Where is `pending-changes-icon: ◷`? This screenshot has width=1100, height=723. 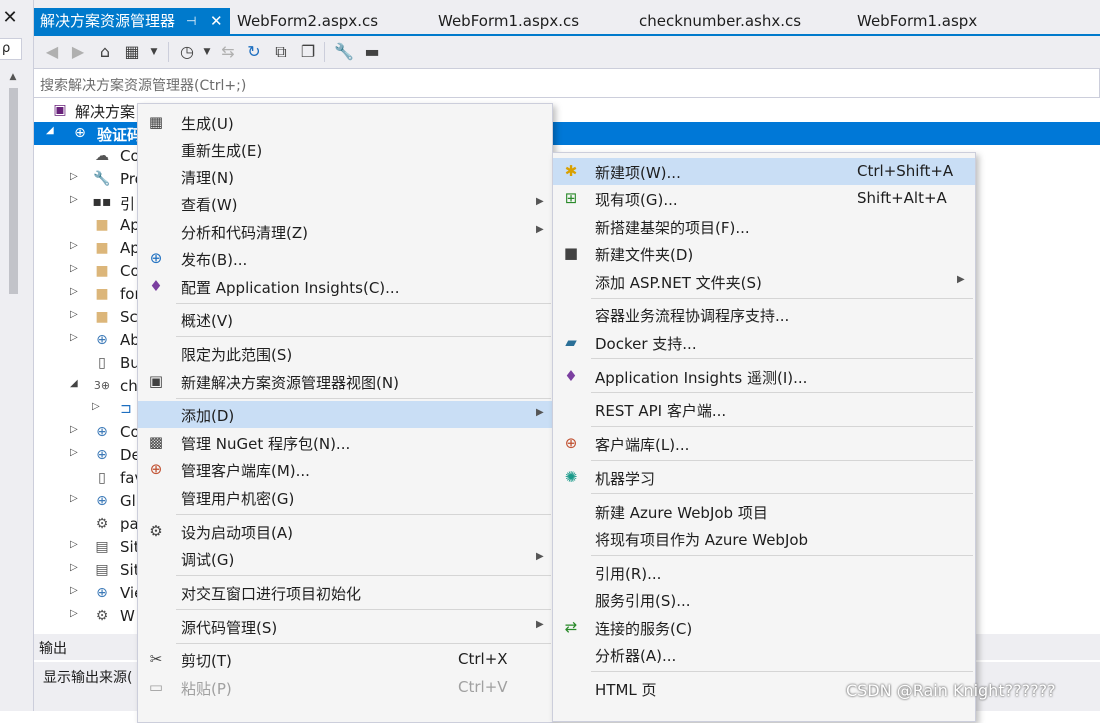
pending-changes-icon: ◷ is located at coordinates (187, 52).